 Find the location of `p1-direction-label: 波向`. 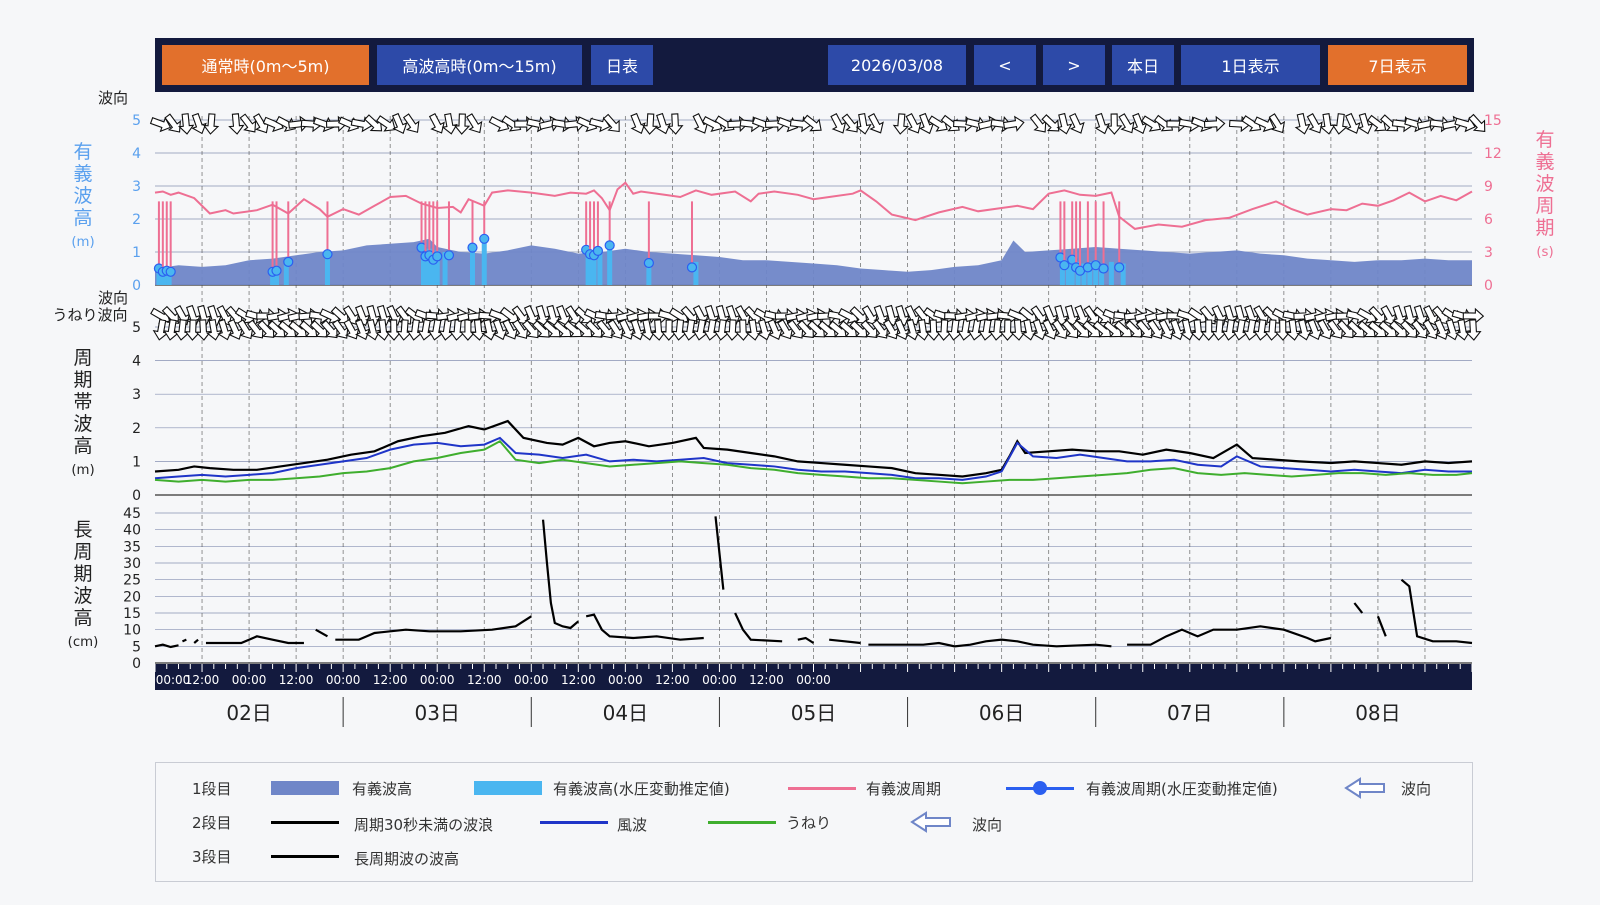

p1-direction-label: 波向 is located at coordinates (113, 98).